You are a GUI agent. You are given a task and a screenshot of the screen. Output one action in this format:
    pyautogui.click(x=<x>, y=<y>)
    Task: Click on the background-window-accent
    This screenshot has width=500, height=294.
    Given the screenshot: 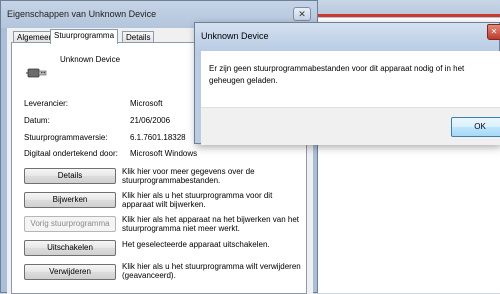 What is the action you would take?
    pyautogui.click(x=409, y=15)
    